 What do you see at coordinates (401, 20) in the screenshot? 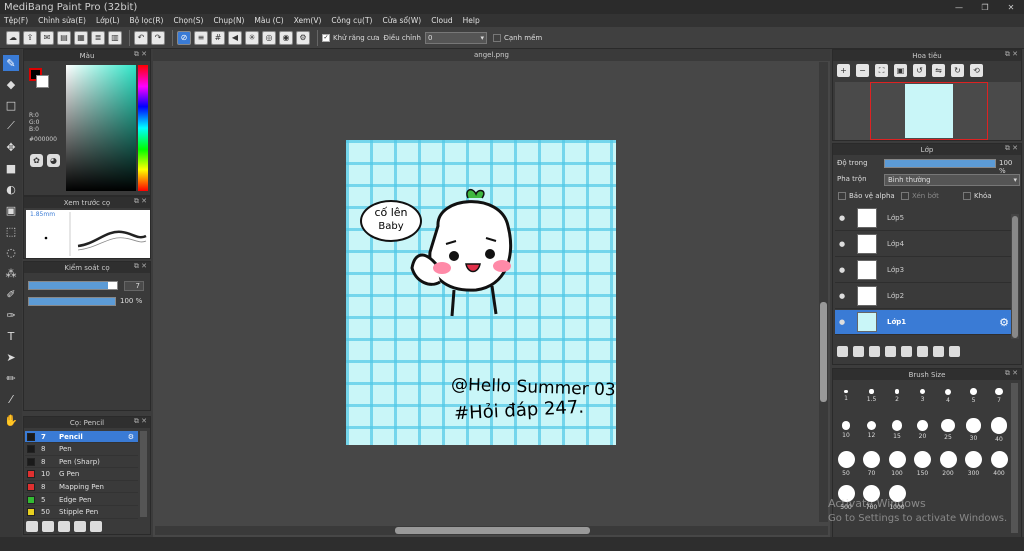
I see `menu-window: Cửa sổ(W)` at bounding box center [401, 20].